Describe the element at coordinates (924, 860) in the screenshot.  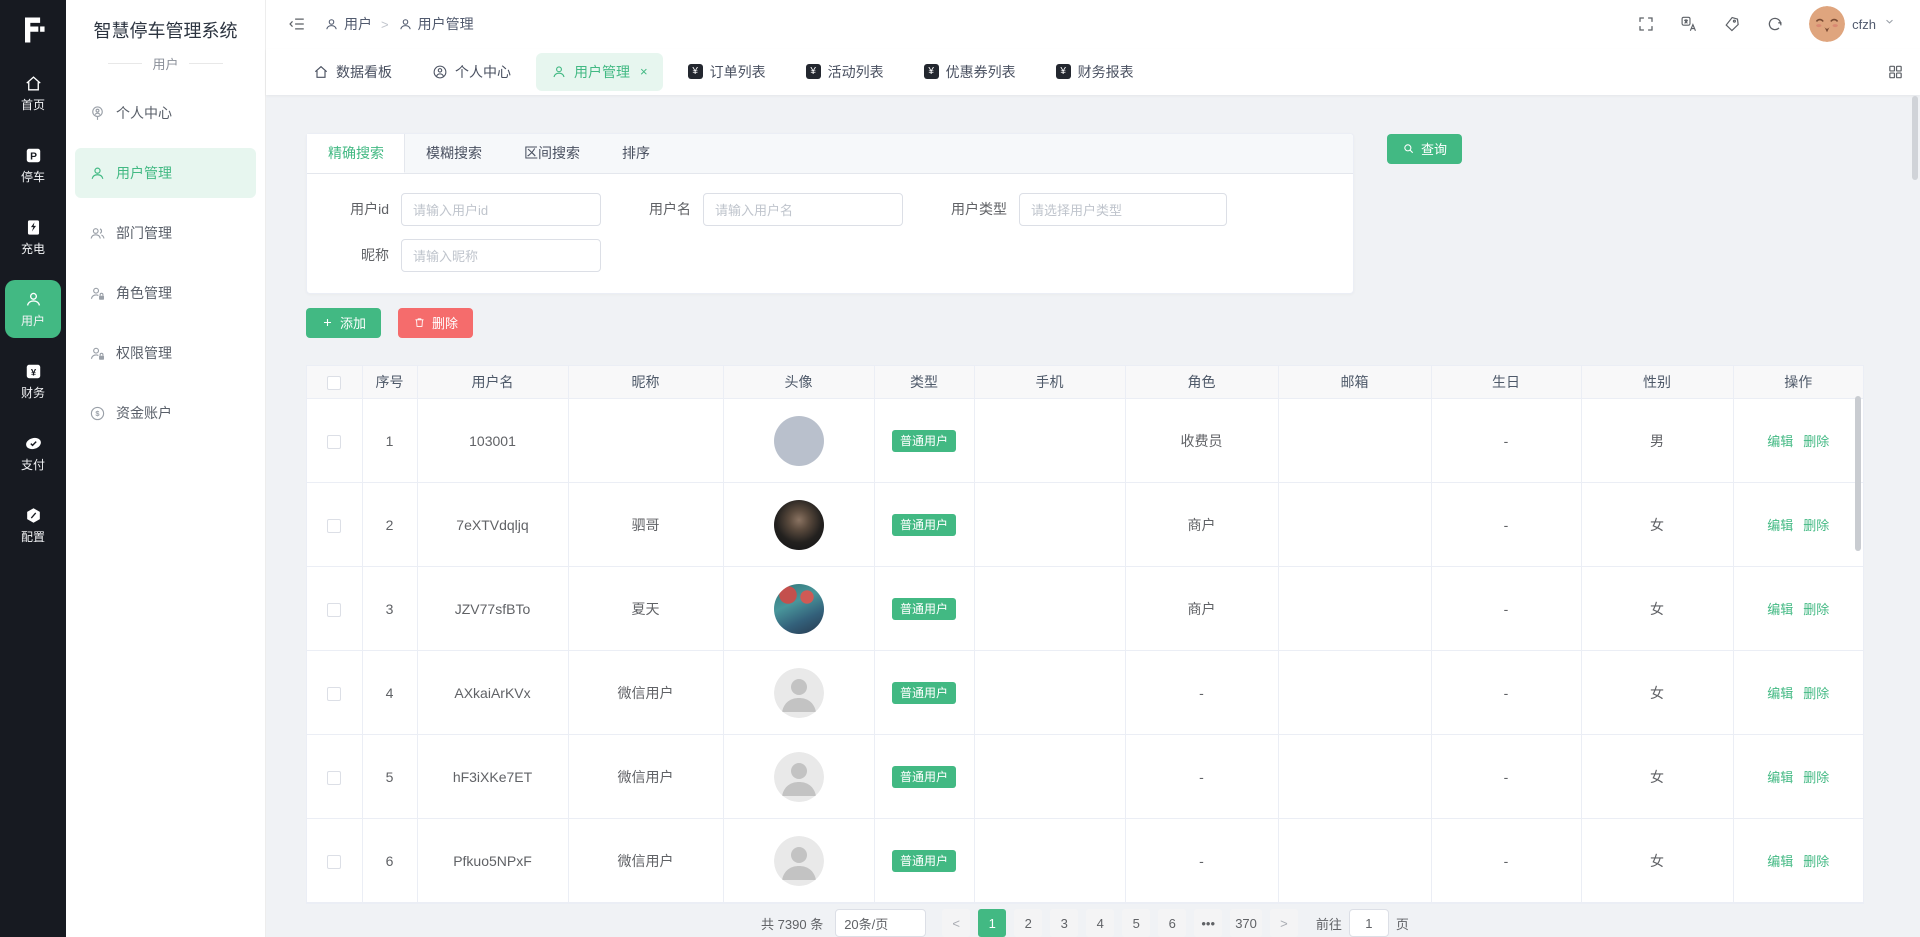
I see `type-cell: 普通用户` at that location.